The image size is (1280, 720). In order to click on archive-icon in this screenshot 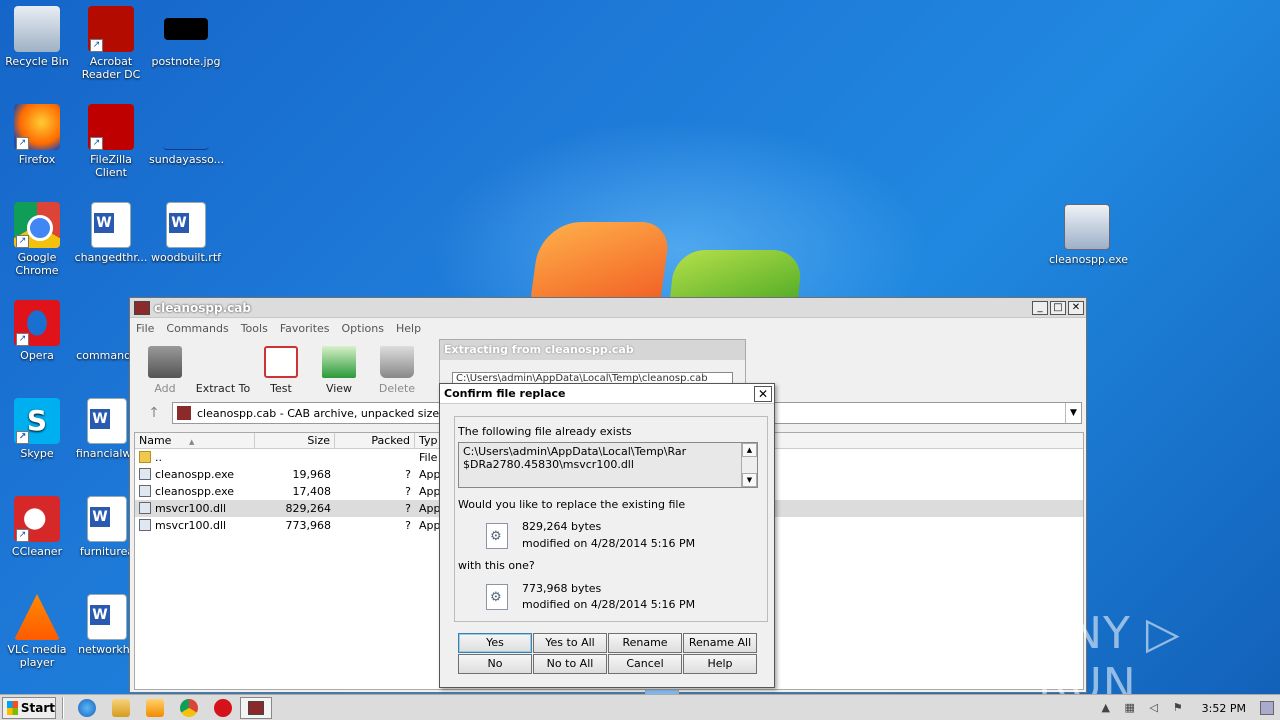, I will do `click(184, 413)`.